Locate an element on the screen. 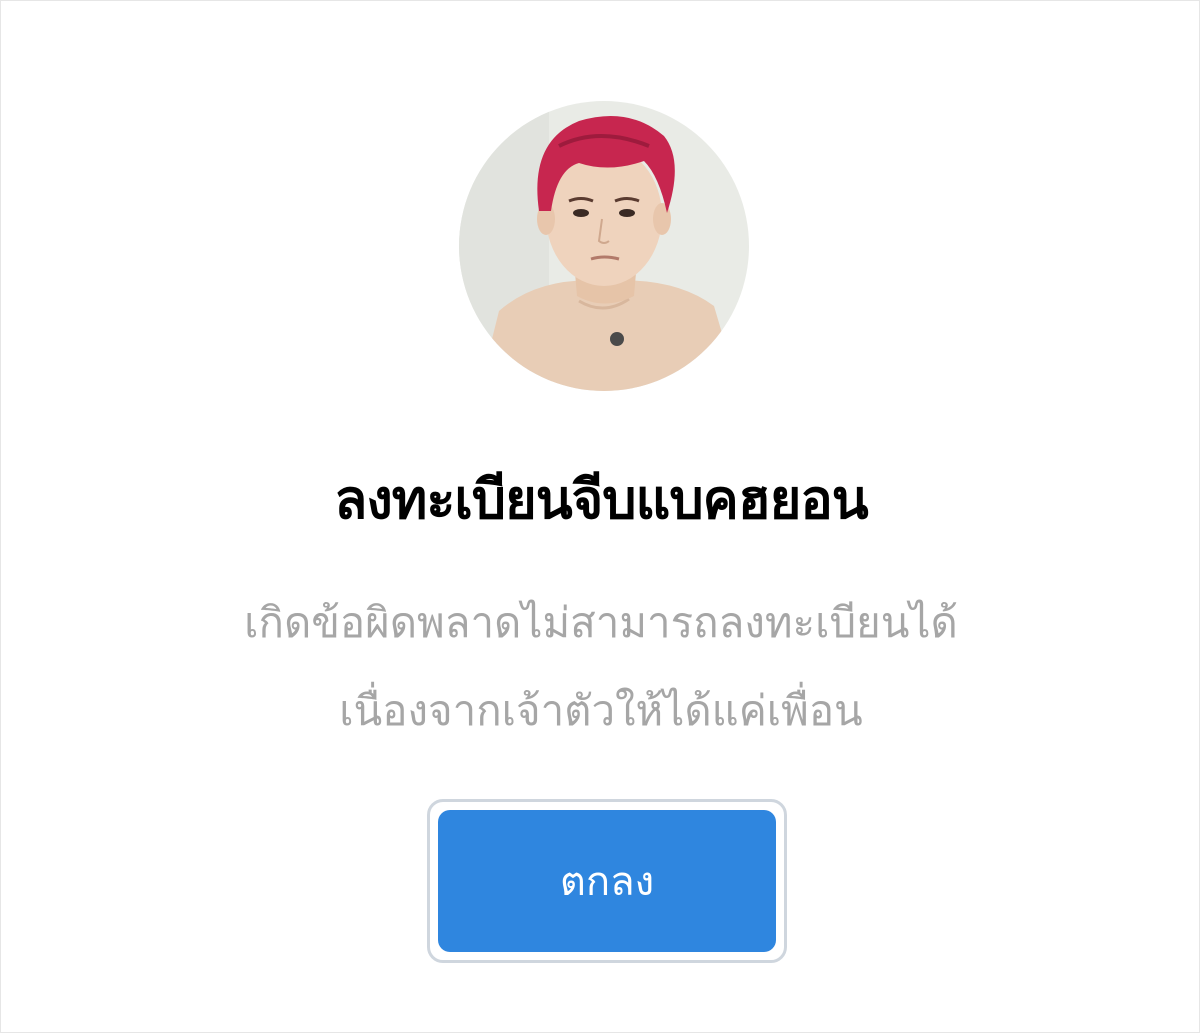 The height and width of the screenshot is (1033, 1200). ok-button-focus-ring: ตกลง is located at coordinates (607, 881).